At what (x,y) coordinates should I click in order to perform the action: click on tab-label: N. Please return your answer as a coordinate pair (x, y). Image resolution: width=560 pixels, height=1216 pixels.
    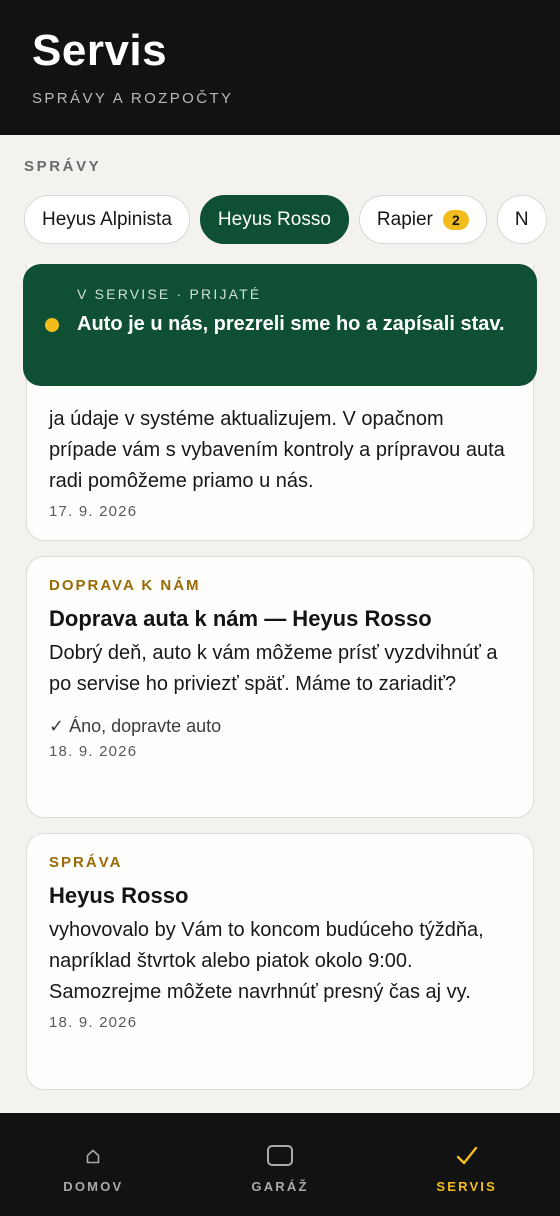
    Looking at the image, I should click on (521, 219).